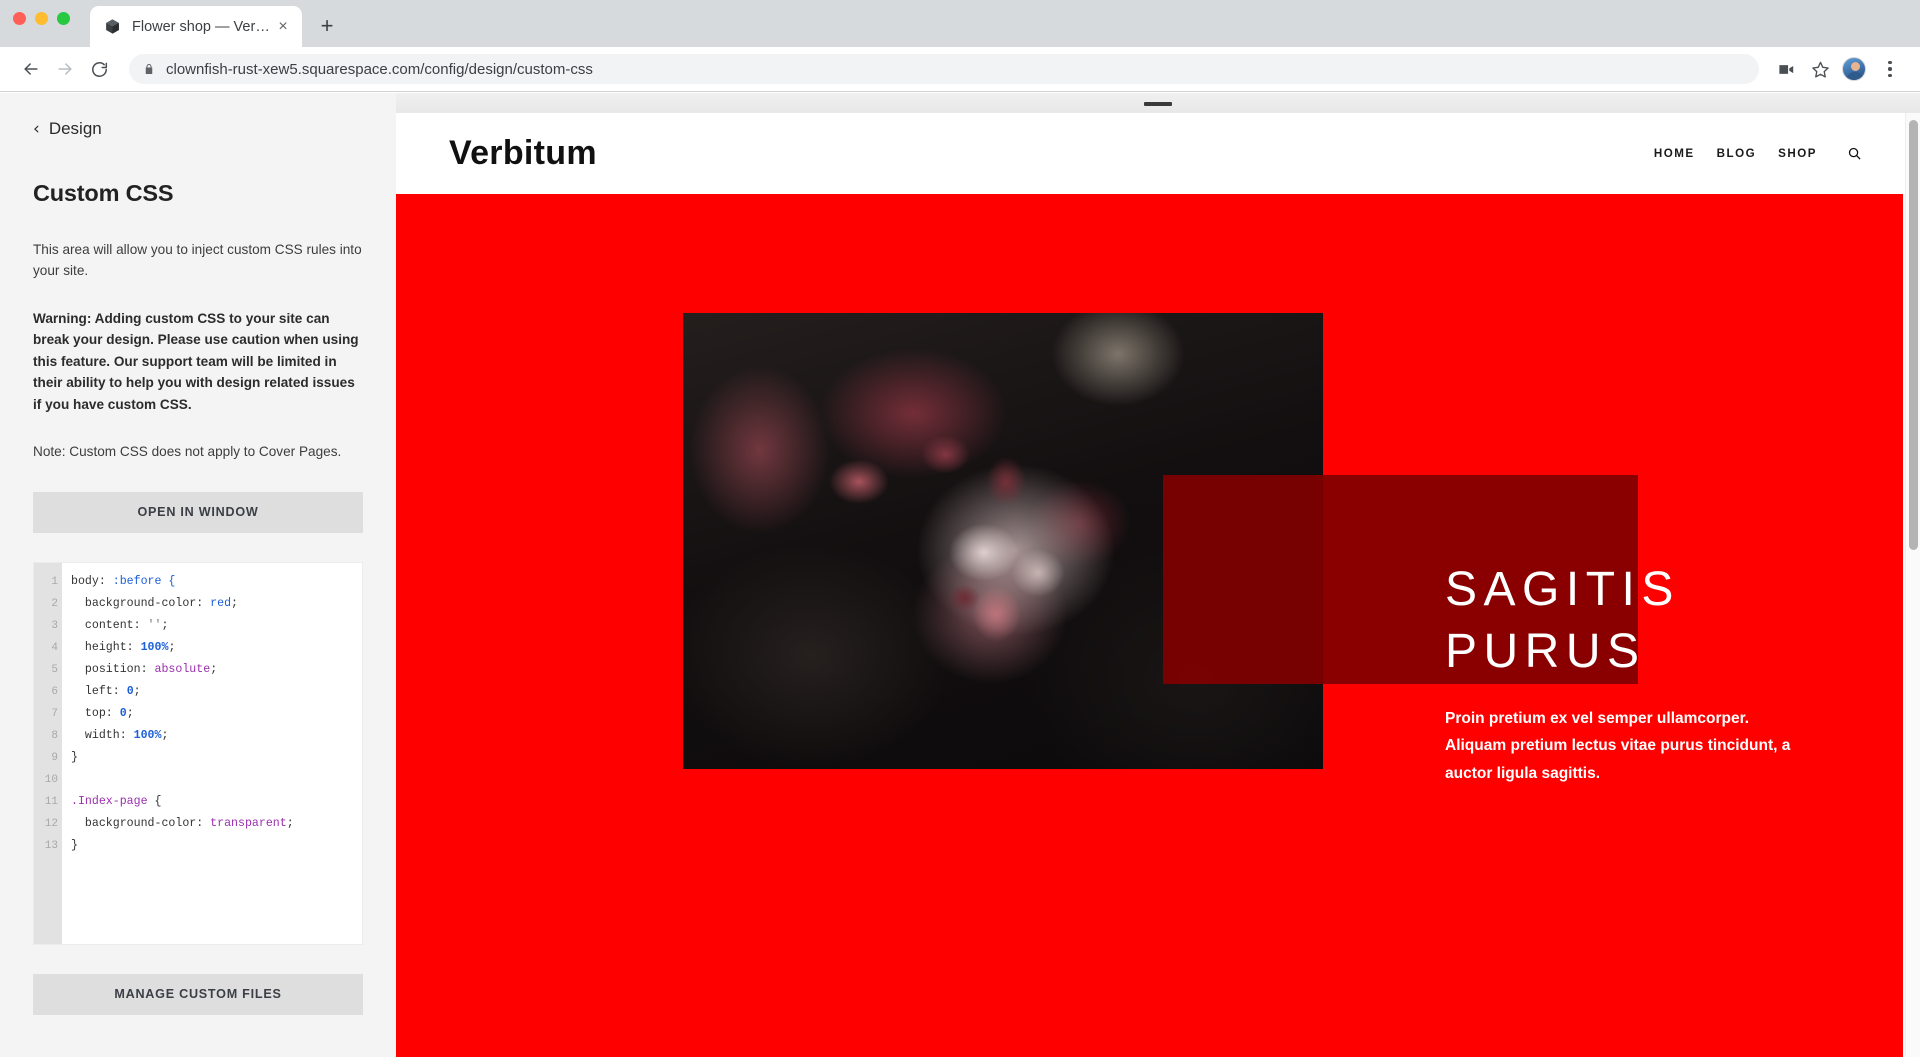 This screenshot has width=1920, height=1057. Describe the element at coordinates (1158, 153) in the screenshot. I see `site-header: Verbitum HOME BLOG SHOP` at that location.